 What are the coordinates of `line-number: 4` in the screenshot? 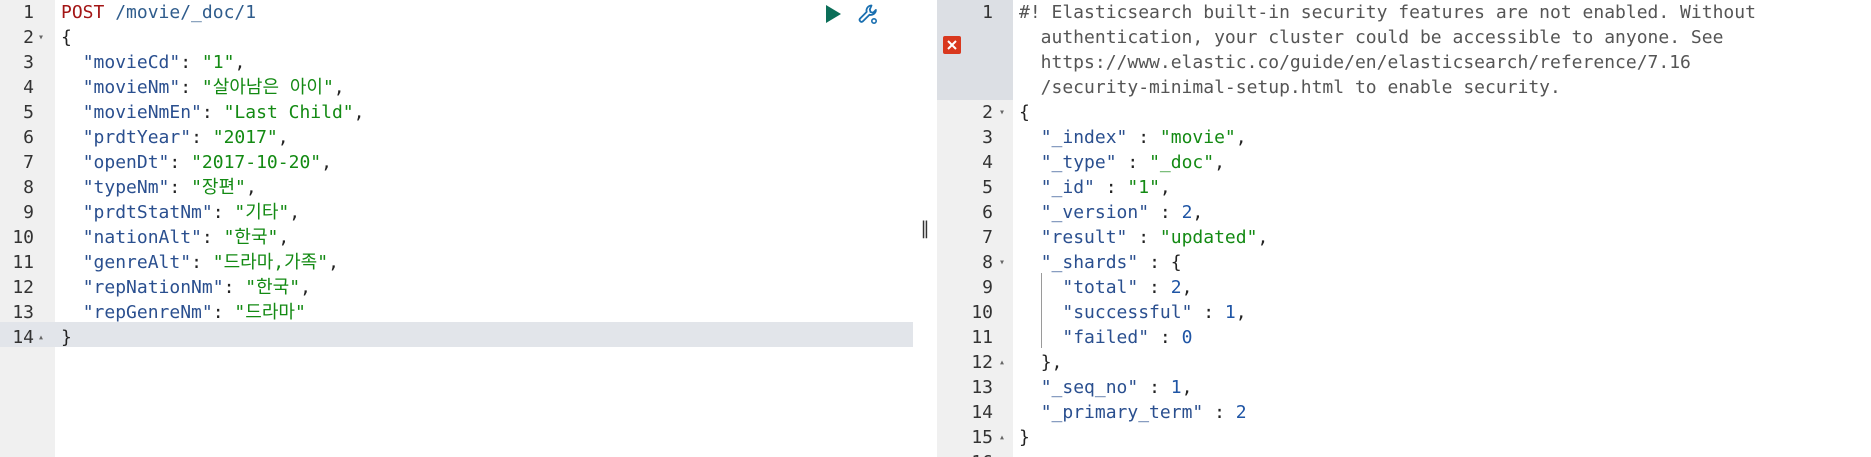 It's located at (28, 87).